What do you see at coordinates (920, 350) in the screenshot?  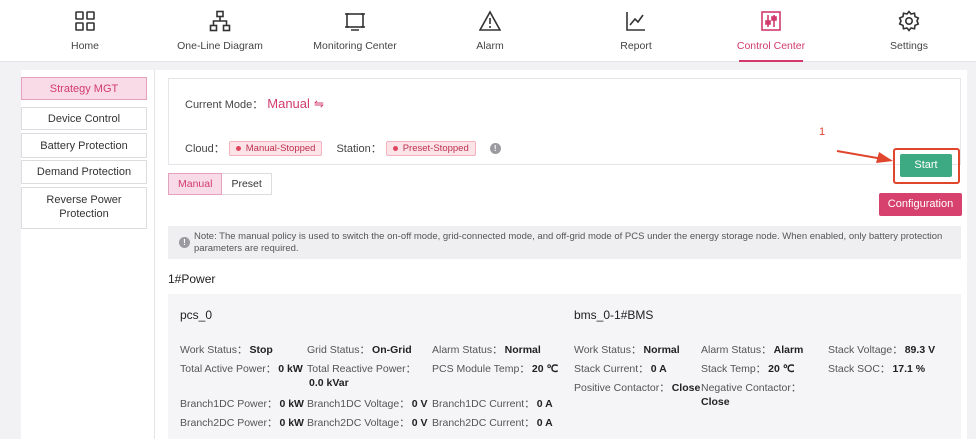 I see `field-value: 89.3 V` at bounding box center [920, 350].